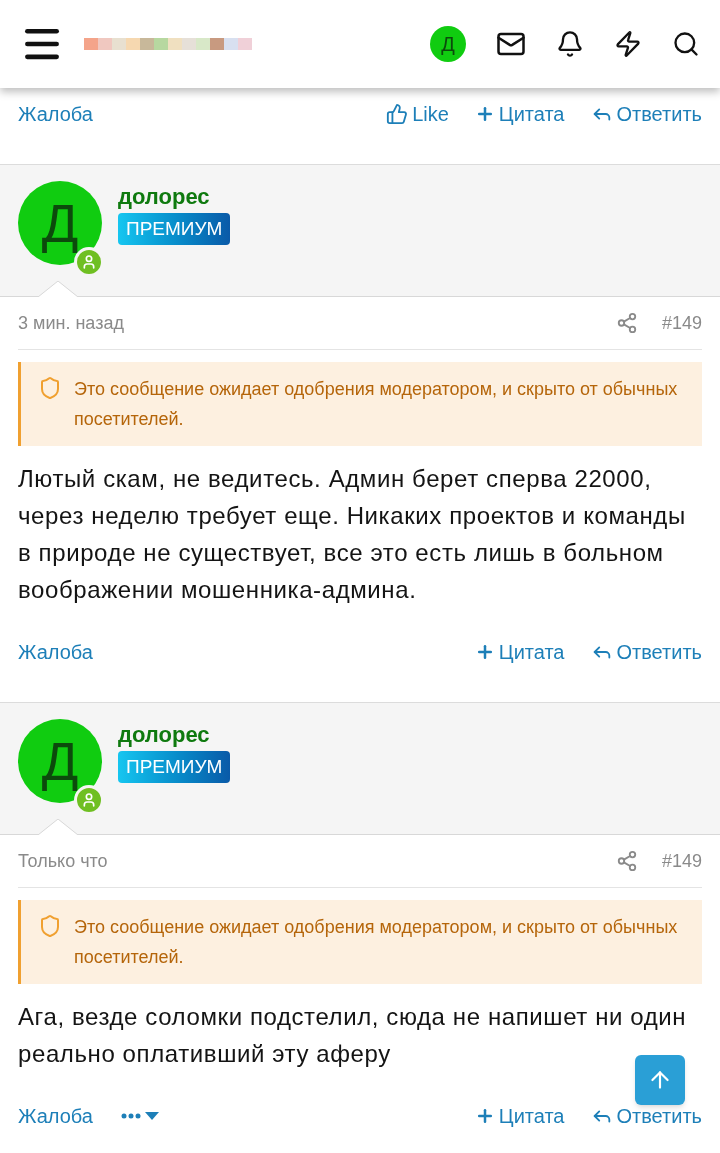 This screenshot has width=720, height=1153. Describe the element at coordinates (628, 44) in the screenshot. I see `lightning-icon` at that location.